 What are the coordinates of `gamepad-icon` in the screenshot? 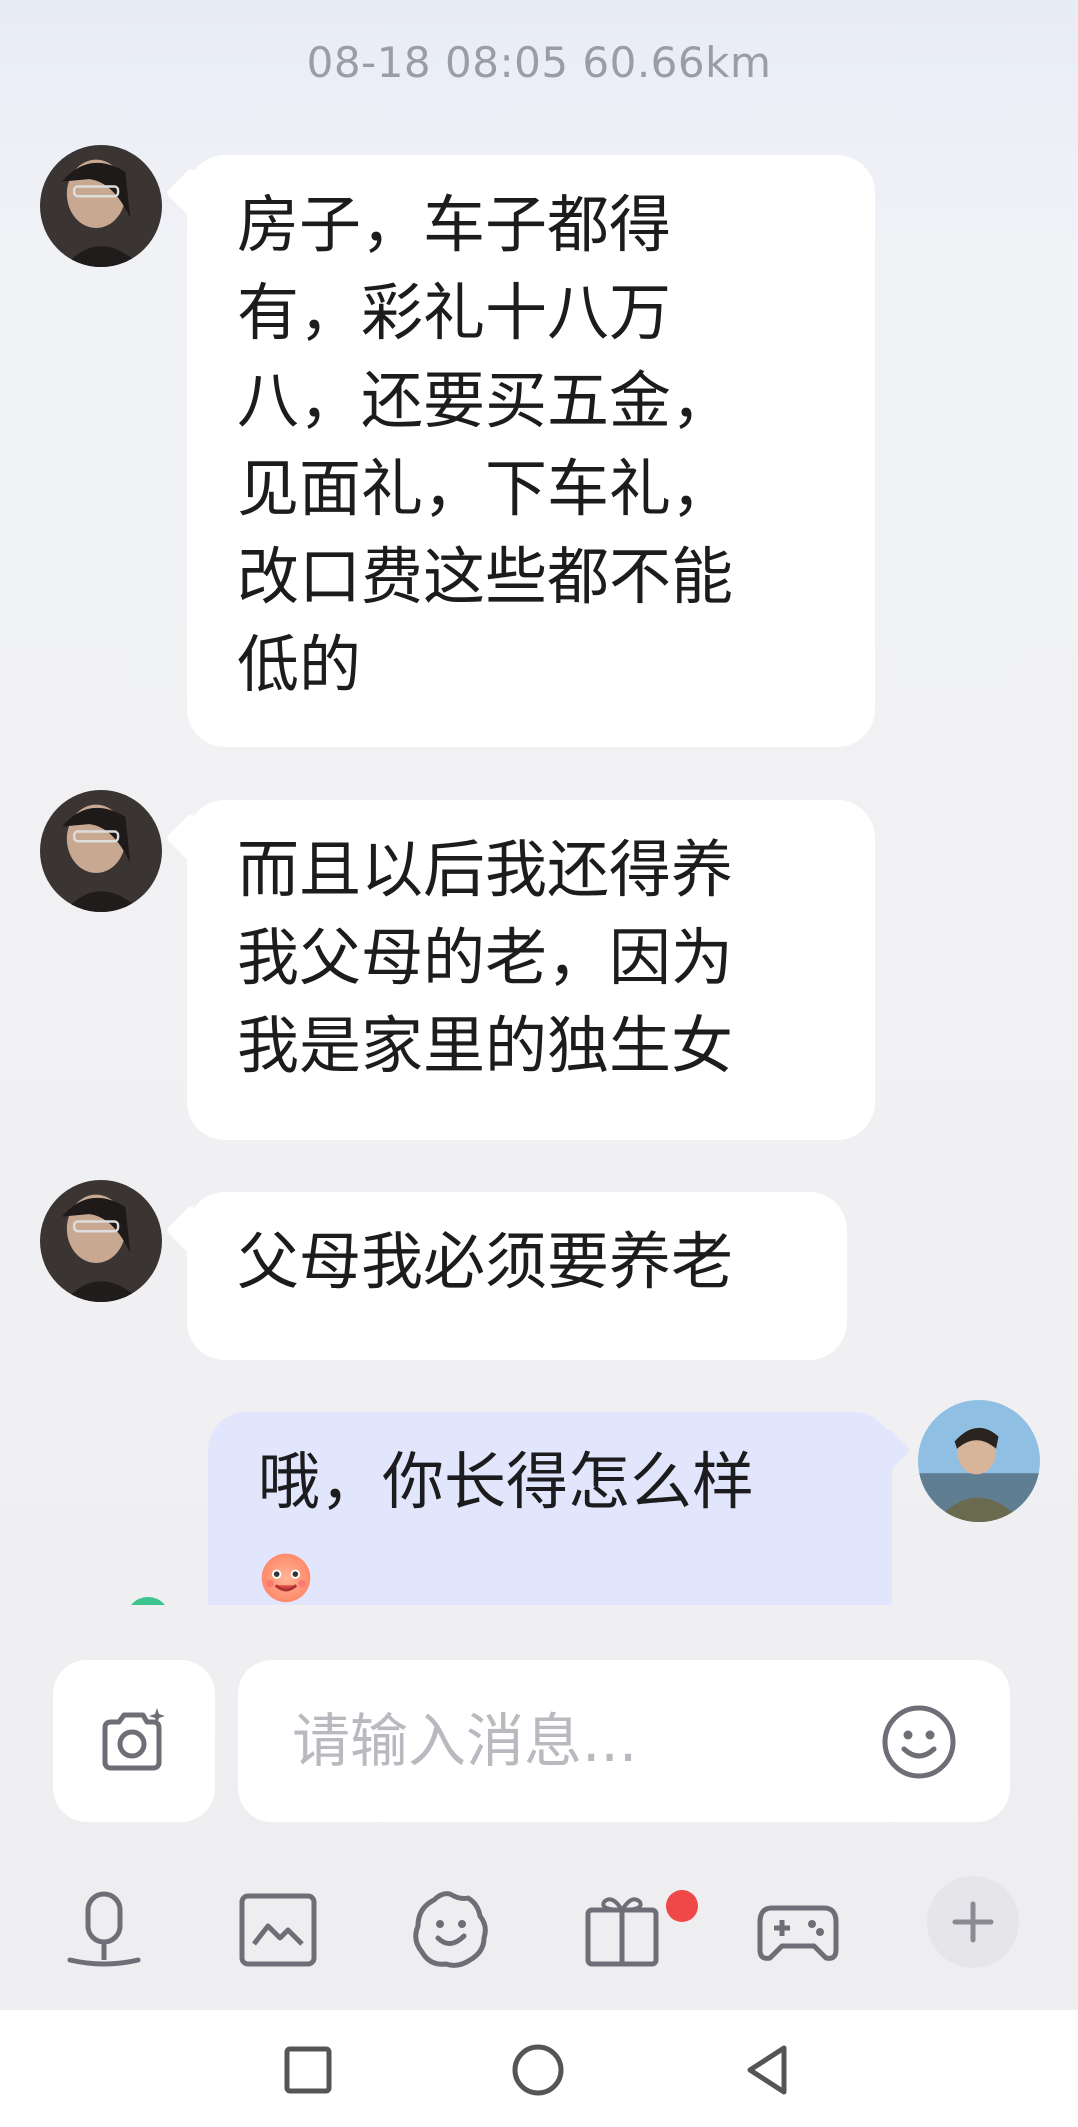 It's located at (798, 1933).